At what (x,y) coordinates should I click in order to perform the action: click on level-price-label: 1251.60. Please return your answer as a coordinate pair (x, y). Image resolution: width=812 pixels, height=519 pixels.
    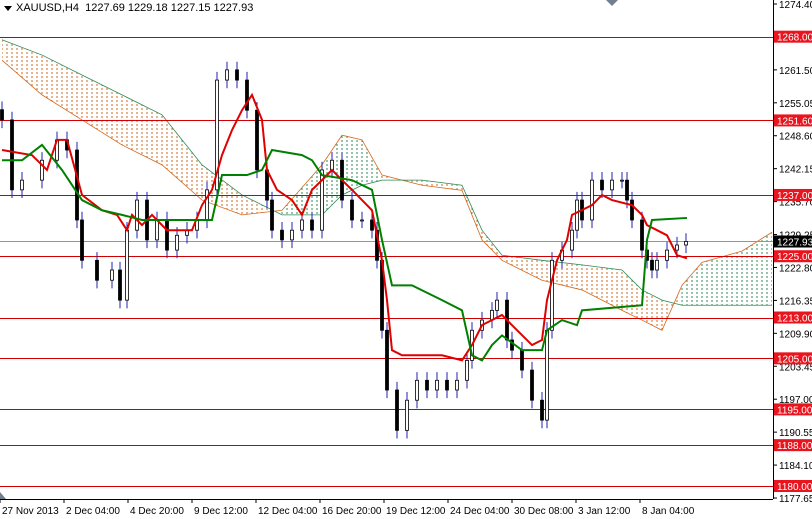
    Looking at the image, I should click on (794, 121).